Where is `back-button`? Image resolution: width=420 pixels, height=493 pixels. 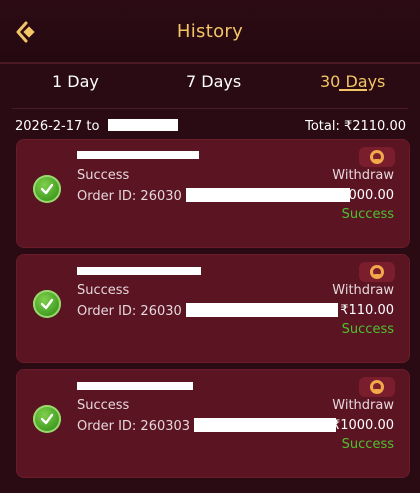
back-button is located at coordinates (26, 32).